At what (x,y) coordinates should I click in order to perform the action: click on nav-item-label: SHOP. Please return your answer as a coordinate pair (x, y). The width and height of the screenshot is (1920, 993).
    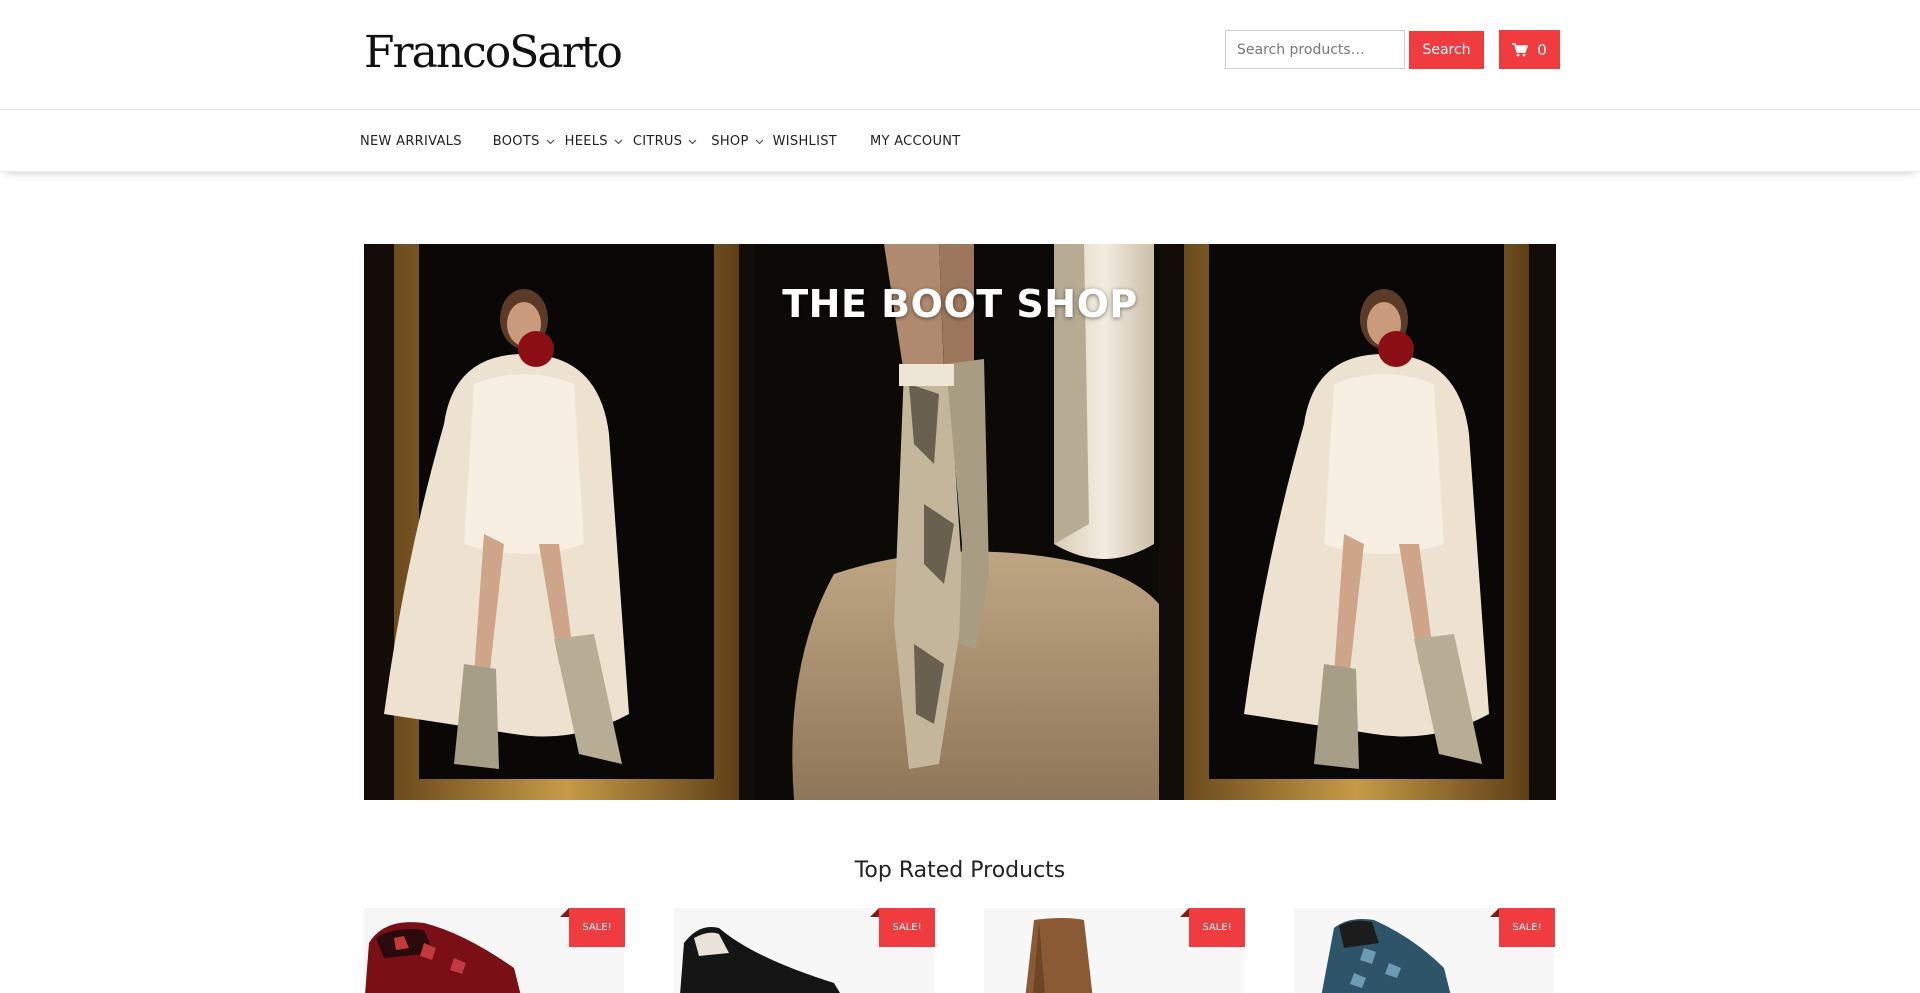
    Looking at the image, I should click on (730, 141).